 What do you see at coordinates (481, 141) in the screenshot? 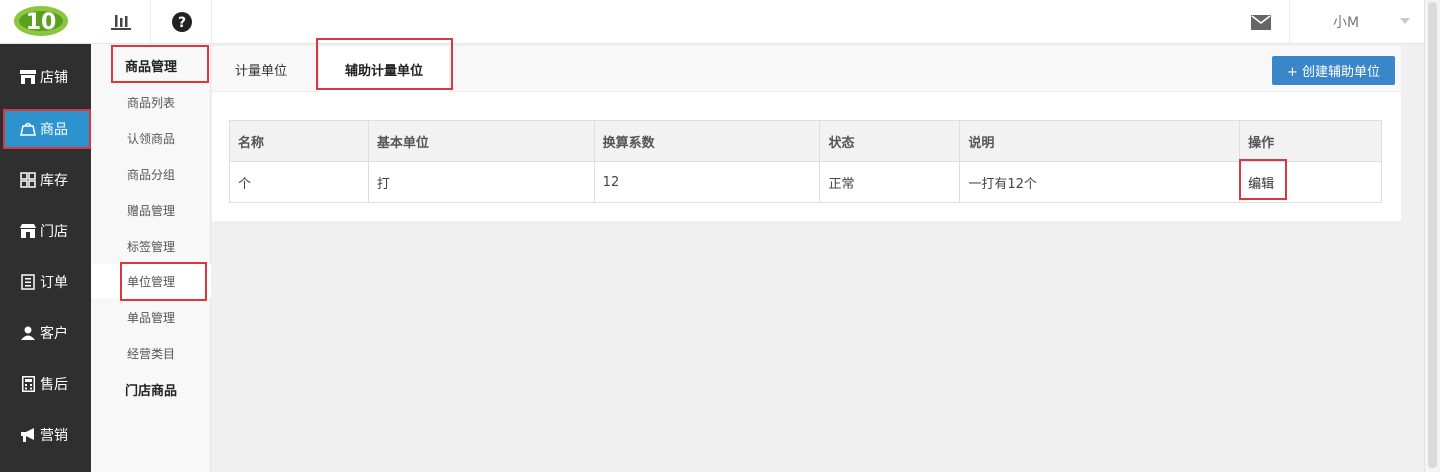
I see `column-header-base-unit: 基本单位` at bounding box center [481, 141].